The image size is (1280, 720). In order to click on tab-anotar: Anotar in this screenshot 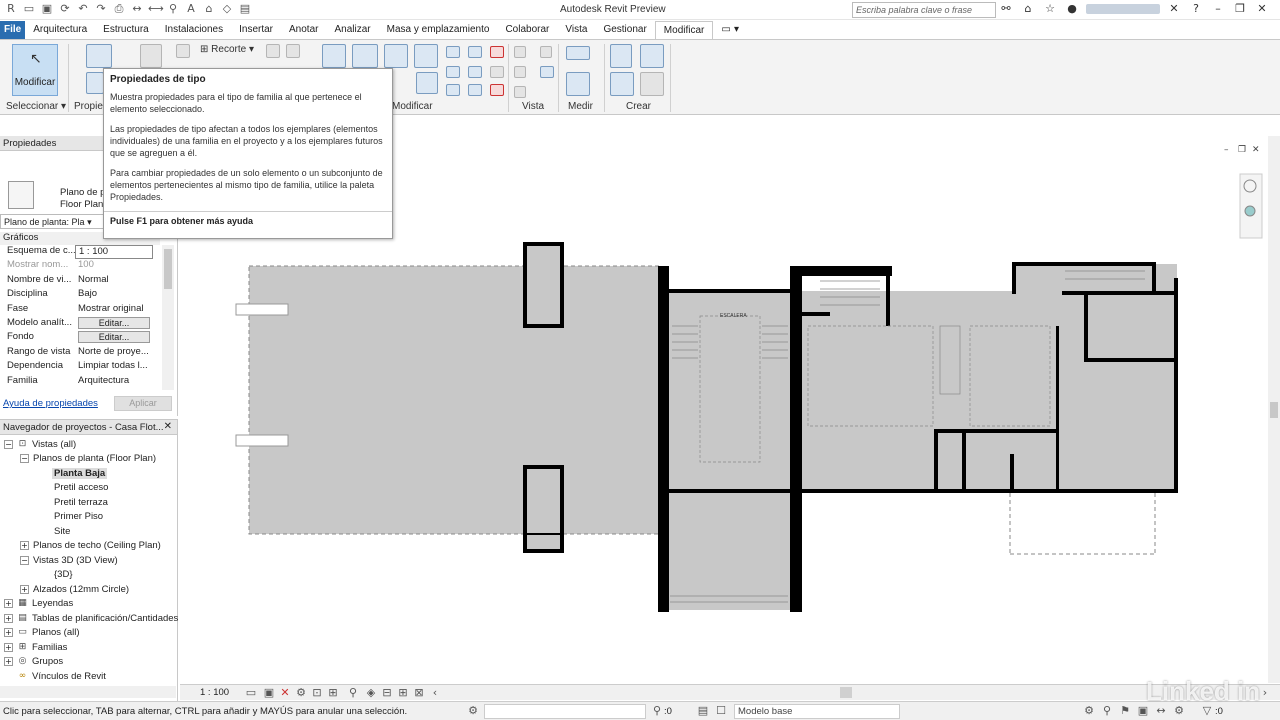, I will do `click(303, 30)`.